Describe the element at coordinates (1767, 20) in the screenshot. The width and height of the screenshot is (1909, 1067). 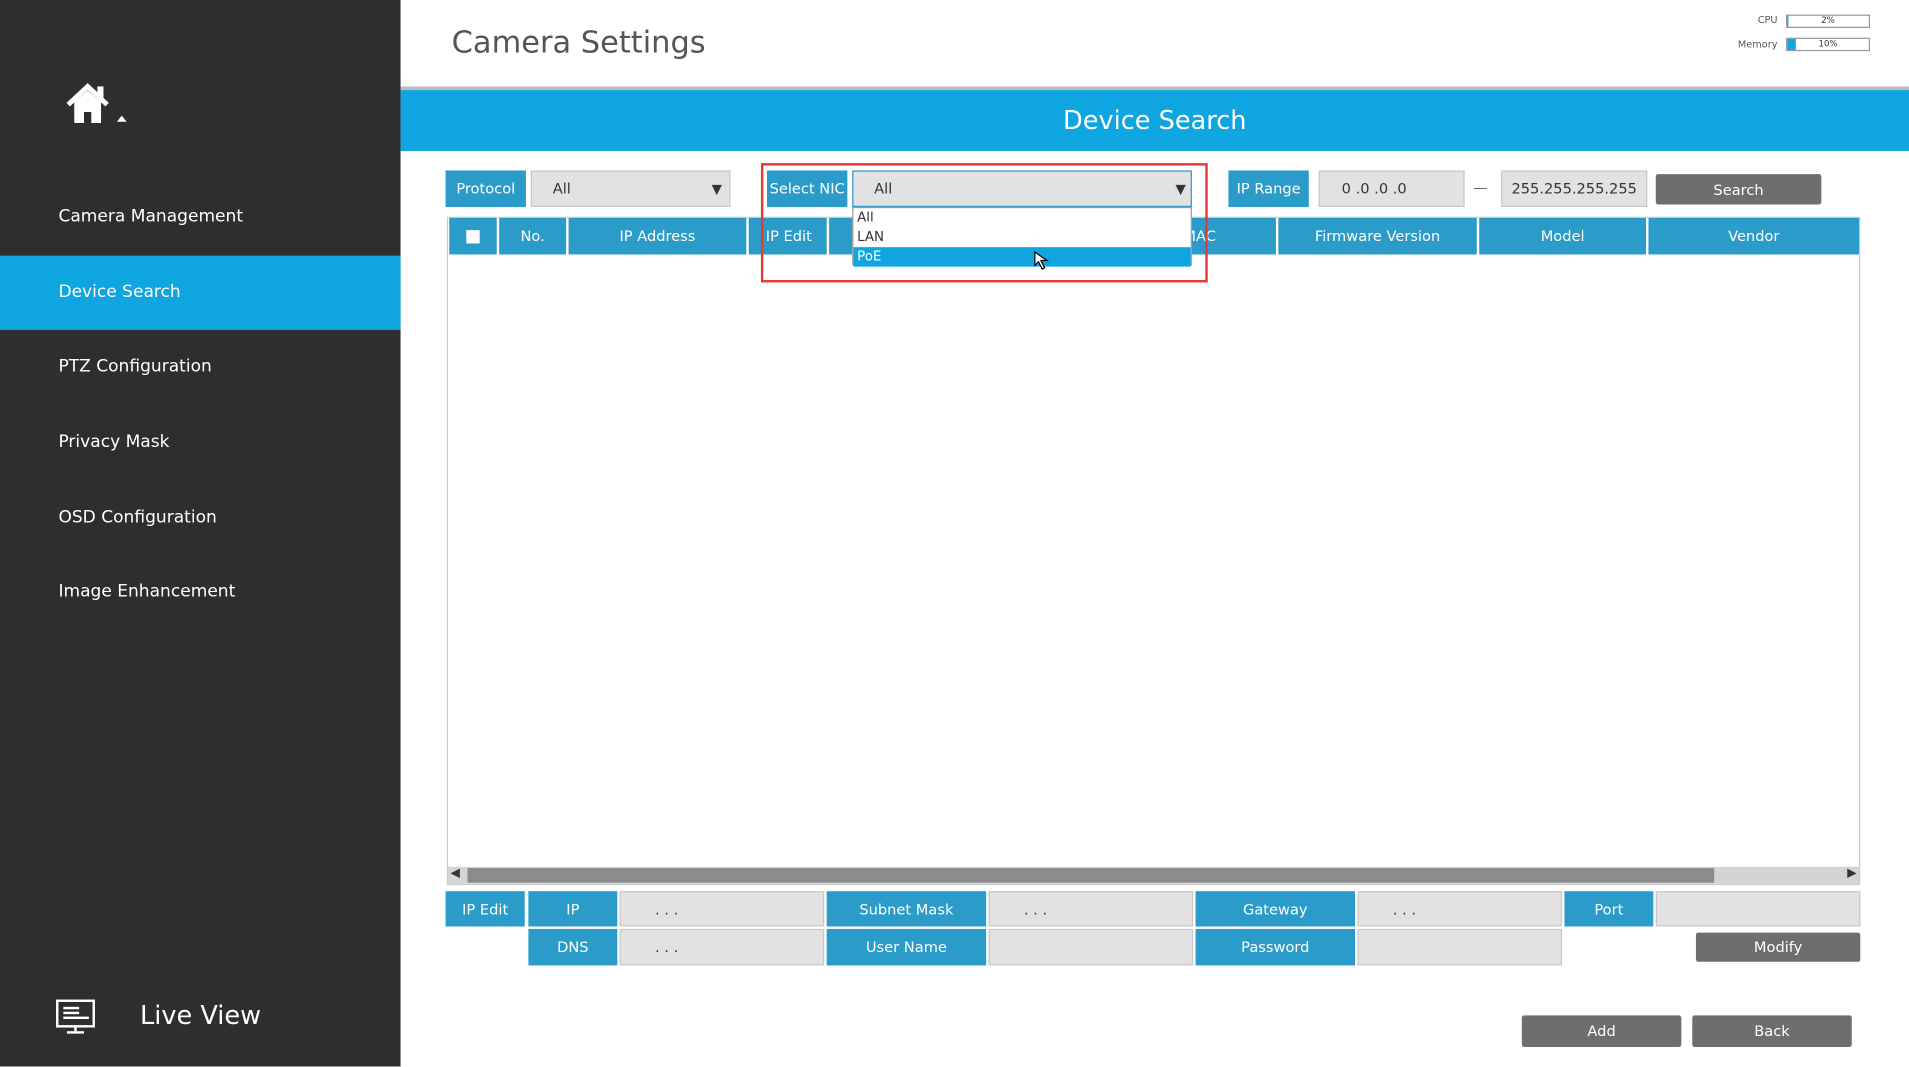
I see `cpu-label: CPU` at that location.